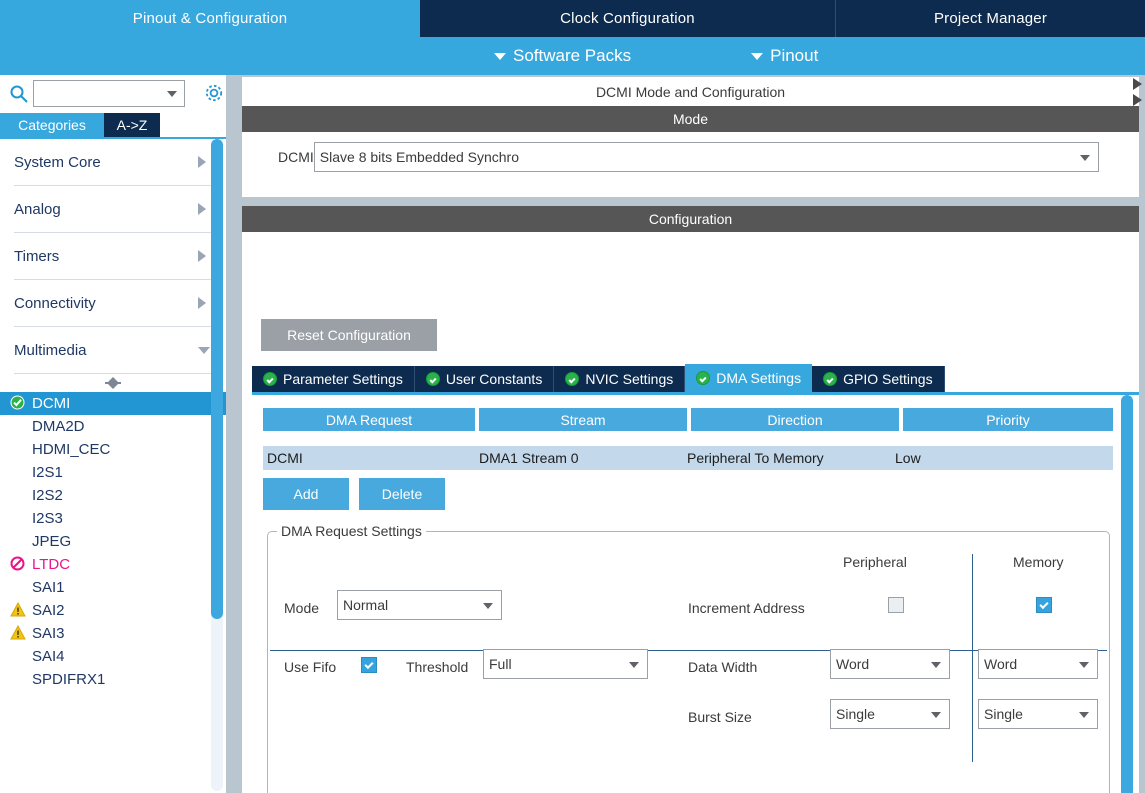 This screenshot has height=793, width=1145. Describe the element at coordinates (113, 656) in the screenshot. I see `peripheral-item-sai4: SAI4` at that location.